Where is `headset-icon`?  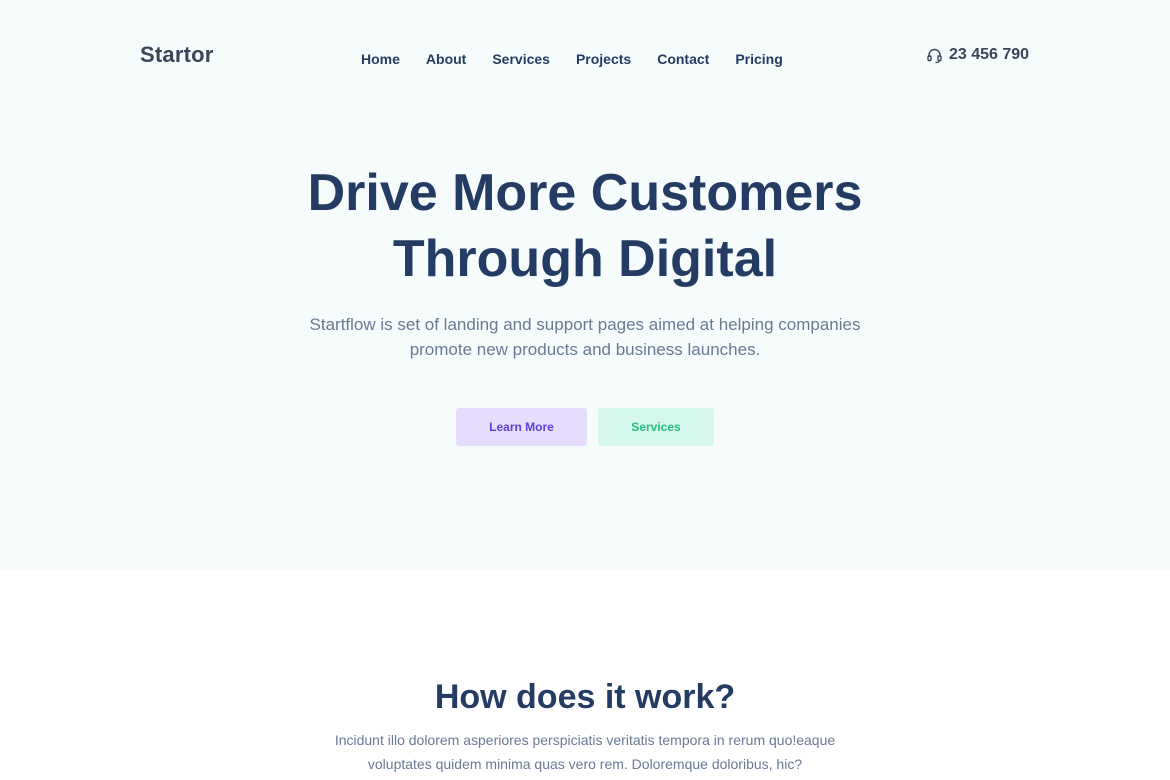
headset-icon is located at coordinates (934, 55).